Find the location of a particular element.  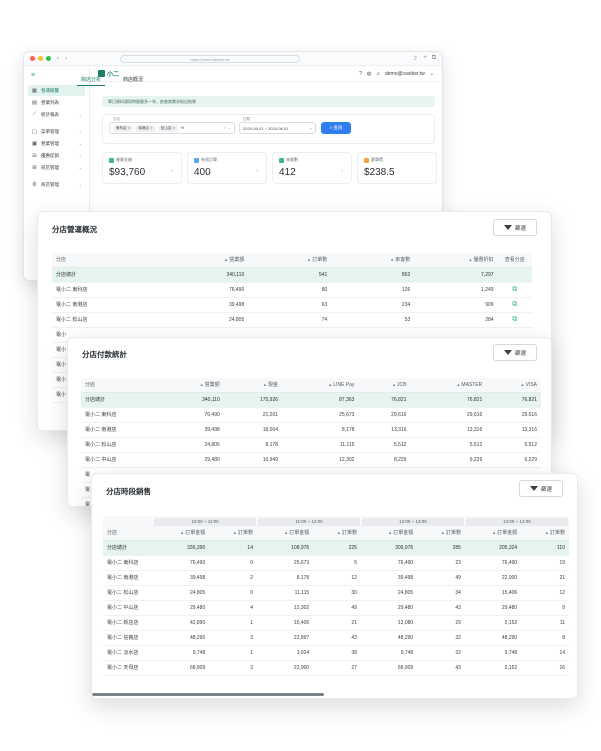

stat-card: 來客數 412 › is located at coordinates (312, 168).